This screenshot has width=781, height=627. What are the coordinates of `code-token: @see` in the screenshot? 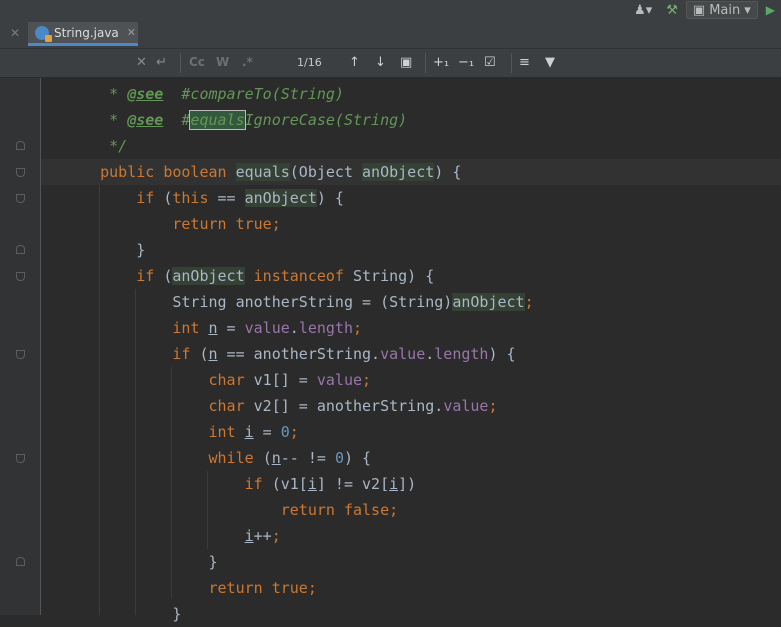 It's located at (145, 120).